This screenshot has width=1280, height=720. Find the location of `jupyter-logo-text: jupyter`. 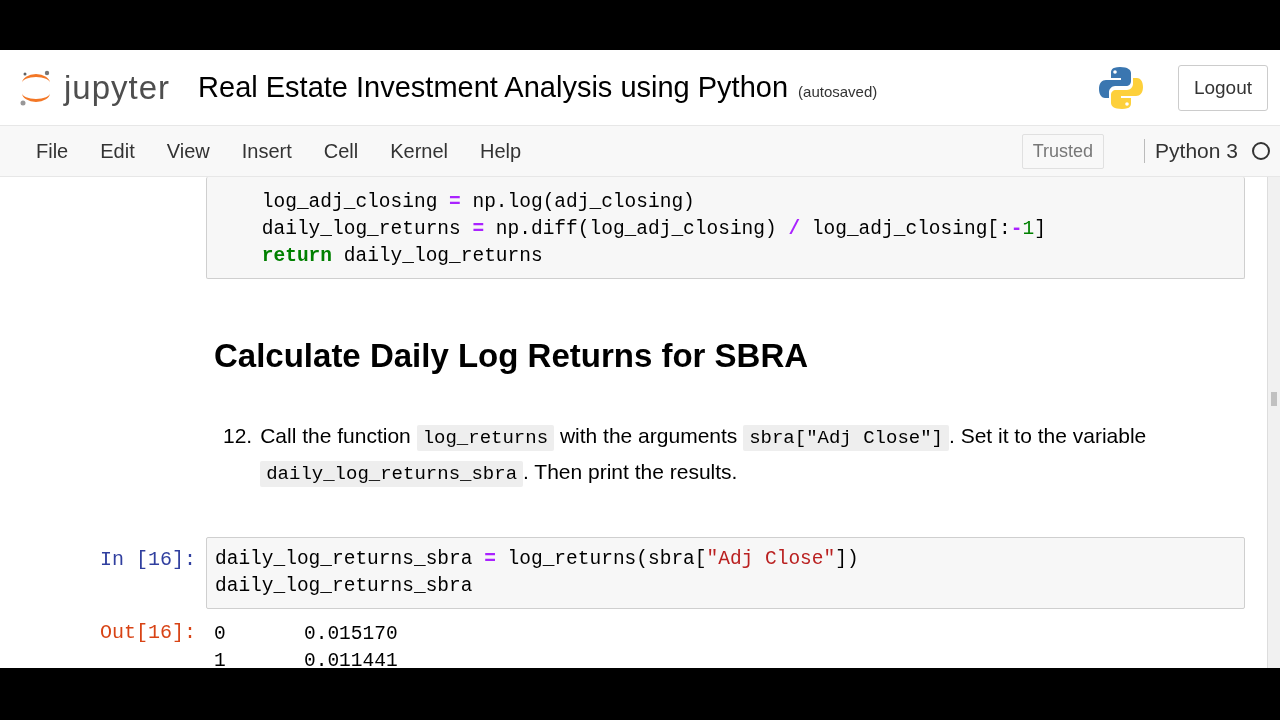

jupyter-logo-text: jupyter is located at coordinates (117, 87).